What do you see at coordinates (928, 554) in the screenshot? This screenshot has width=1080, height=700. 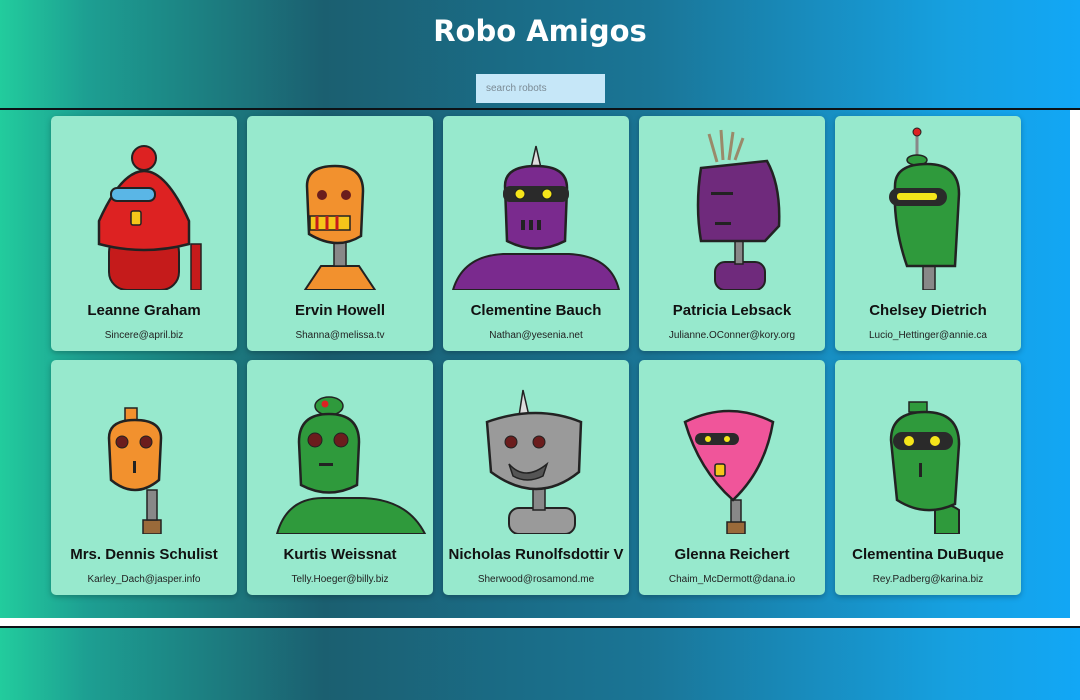 I see `robot-name: Clementina DuBuque` at bounding box center [928, 554].